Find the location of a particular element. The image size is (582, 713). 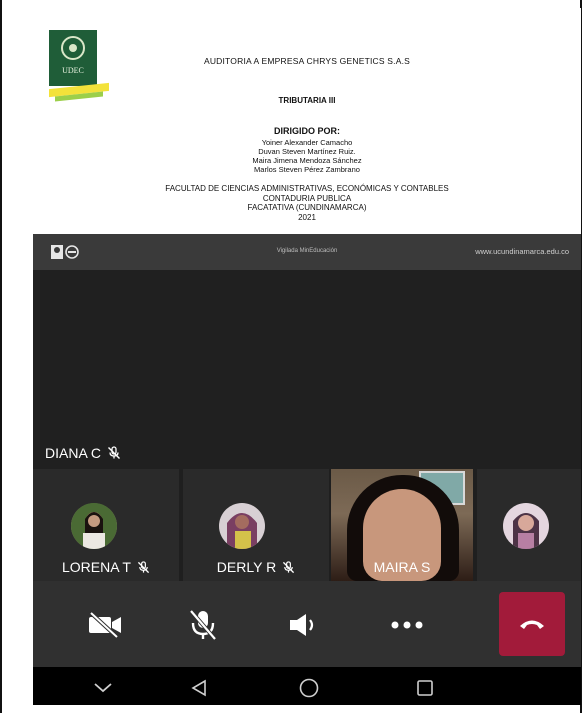

mic-toggle-button is located at coordinates (203, 625).